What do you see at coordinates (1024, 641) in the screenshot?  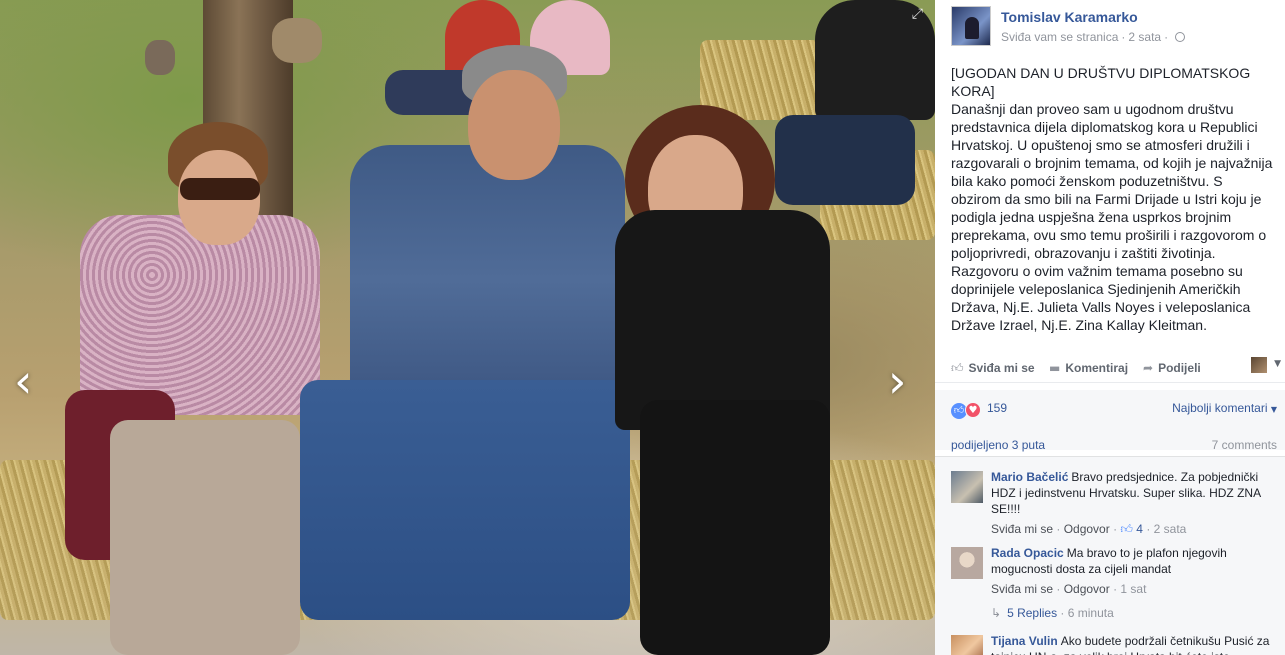 I see `commenter-name: Tijana Vulin` at bounding box center [1024, 641].